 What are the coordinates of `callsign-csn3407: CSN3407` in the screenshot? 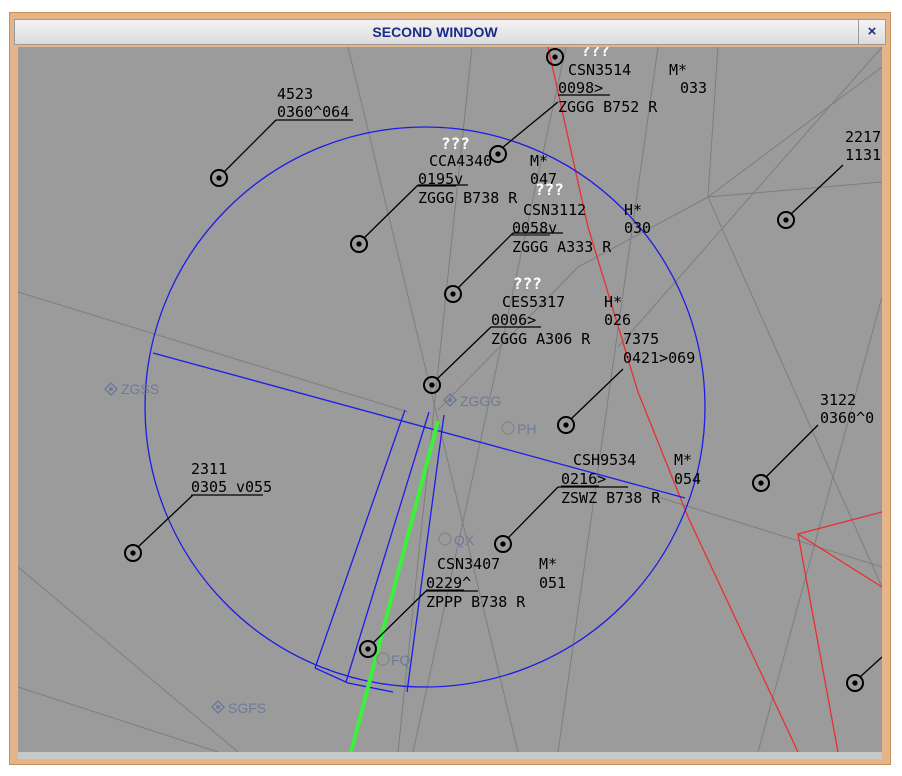 It's located at (468, 564).